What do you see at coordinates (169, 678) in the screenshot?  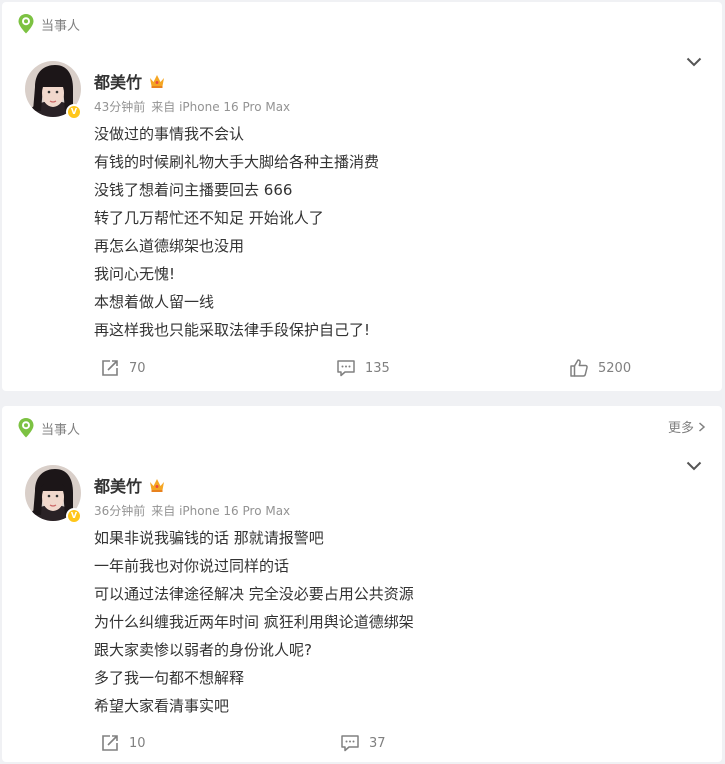 I see `post-line: 多了我一句都不想解释` at bounding box center [169, 678].